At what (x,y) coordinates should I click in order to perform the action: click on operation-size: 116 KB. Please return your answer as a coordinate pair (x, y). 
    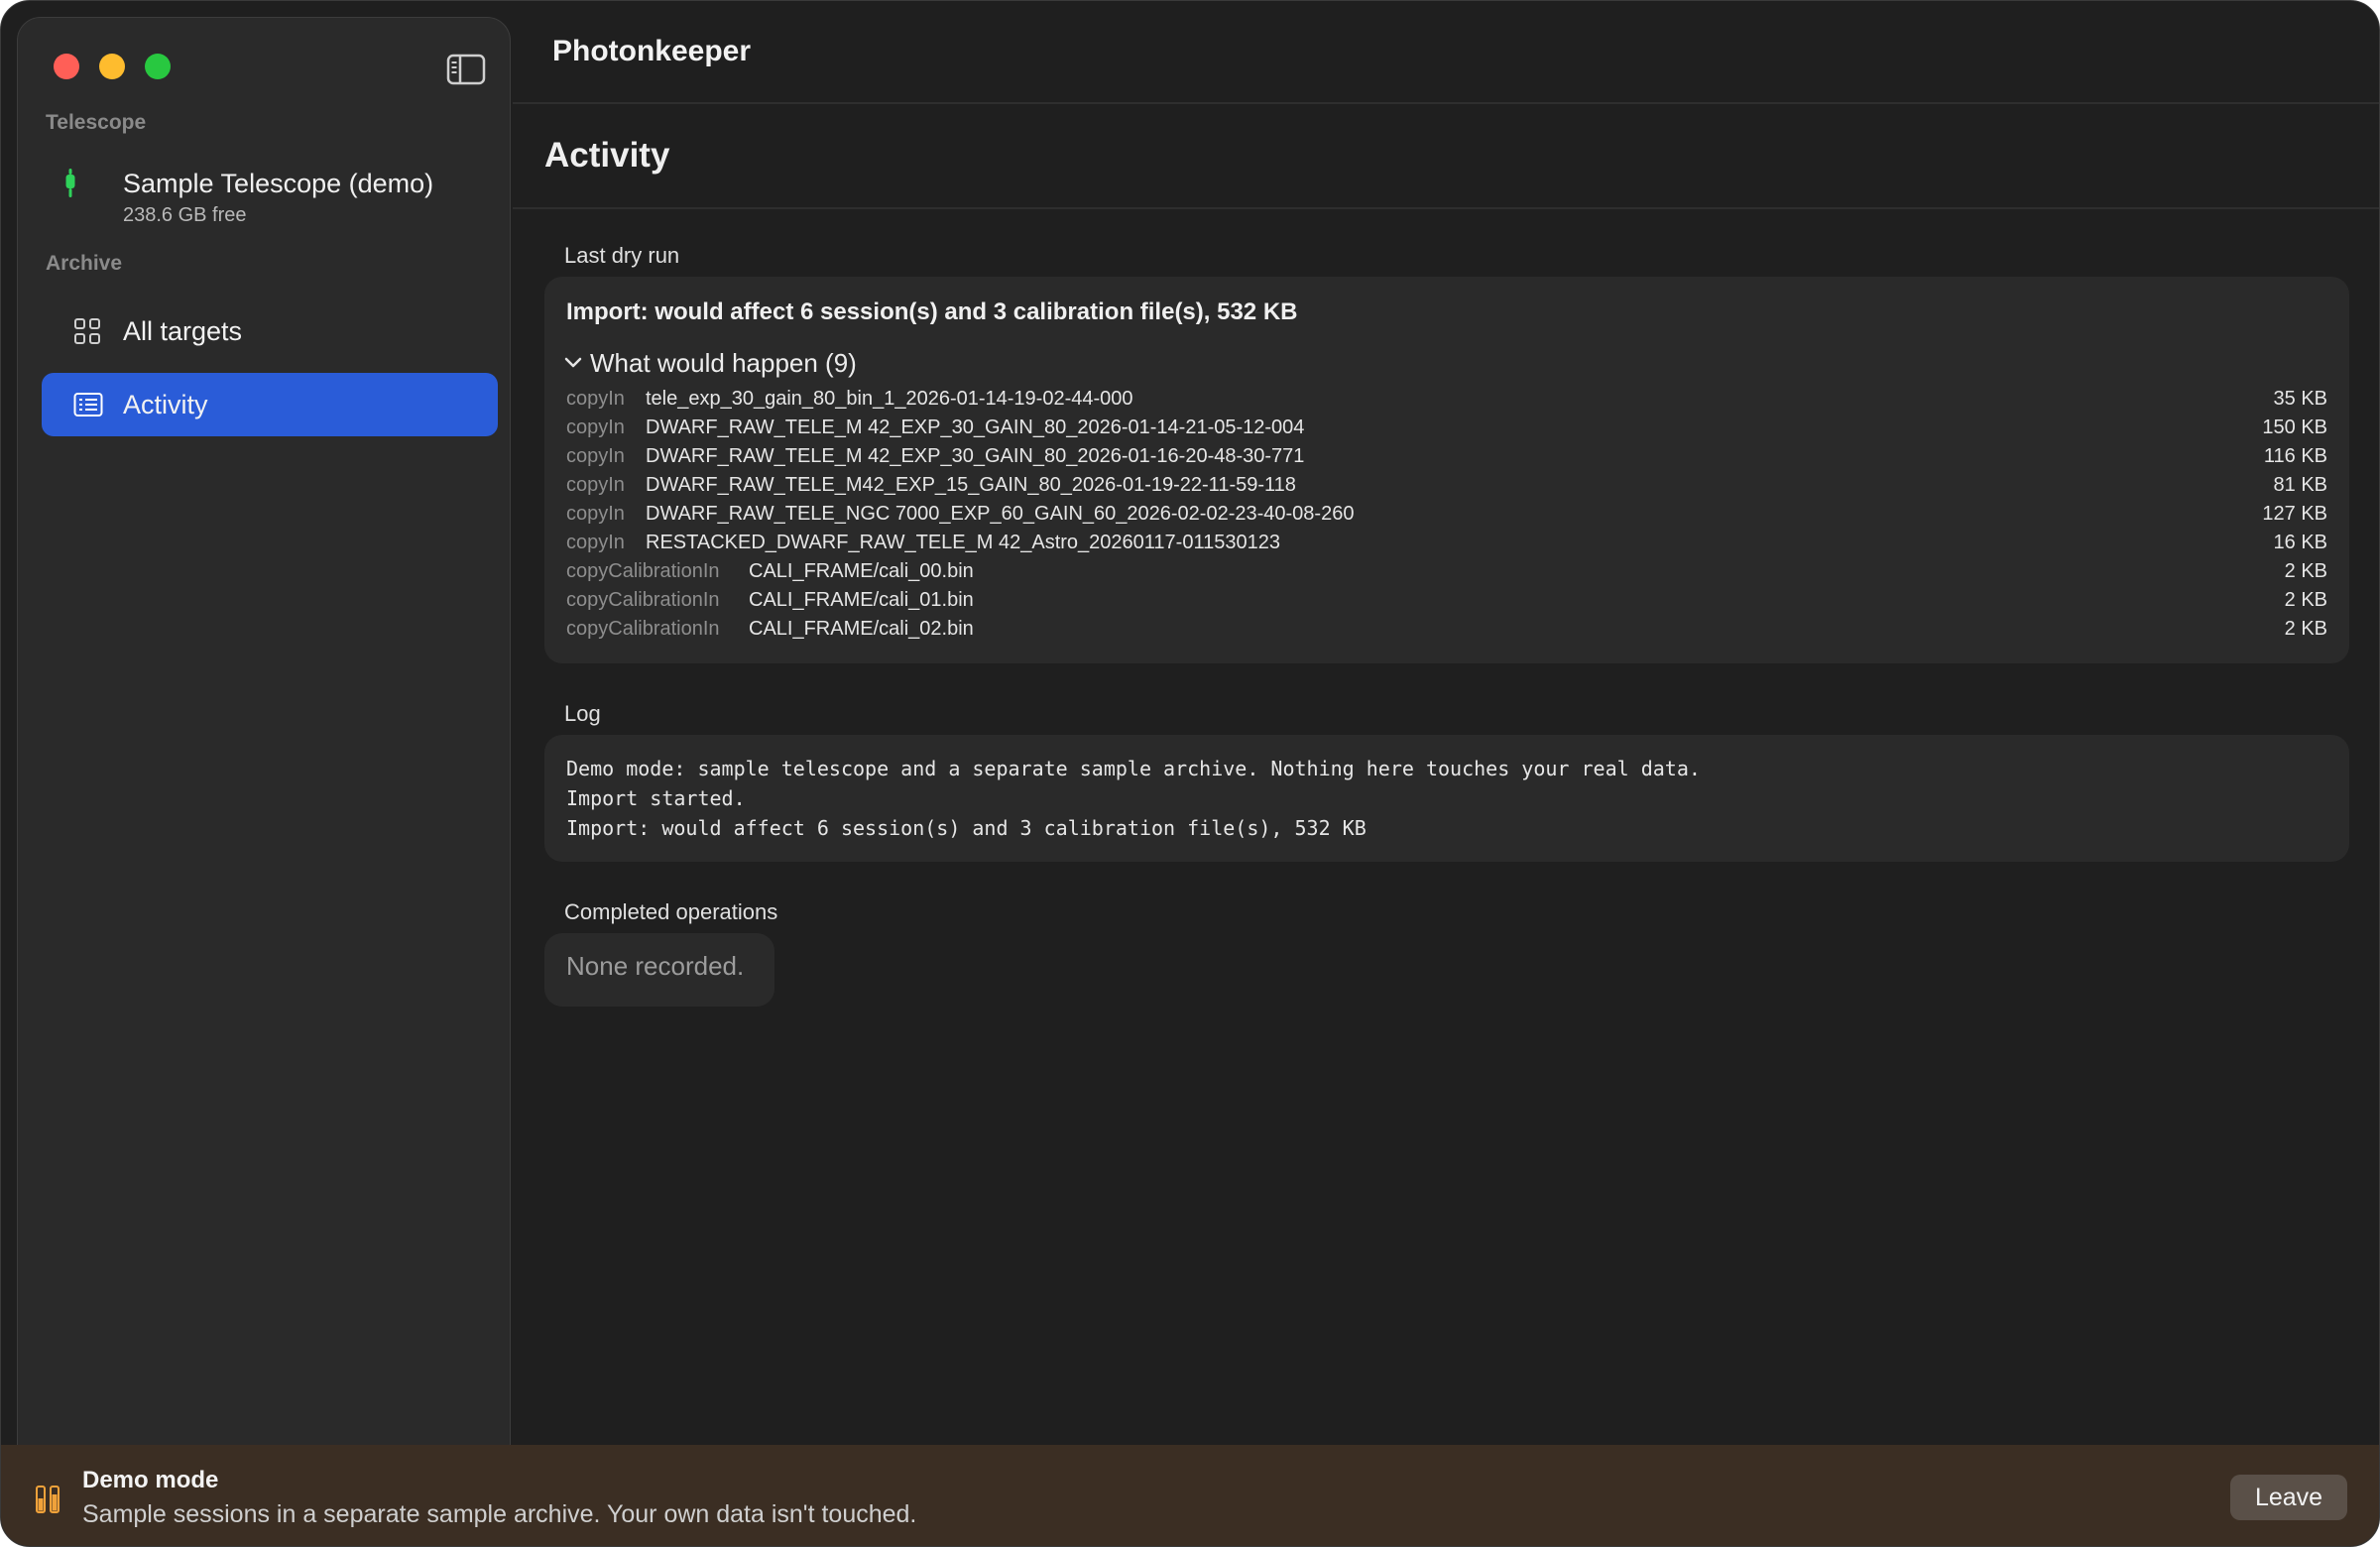
    Looking at the image, I should click on (2295, 456).